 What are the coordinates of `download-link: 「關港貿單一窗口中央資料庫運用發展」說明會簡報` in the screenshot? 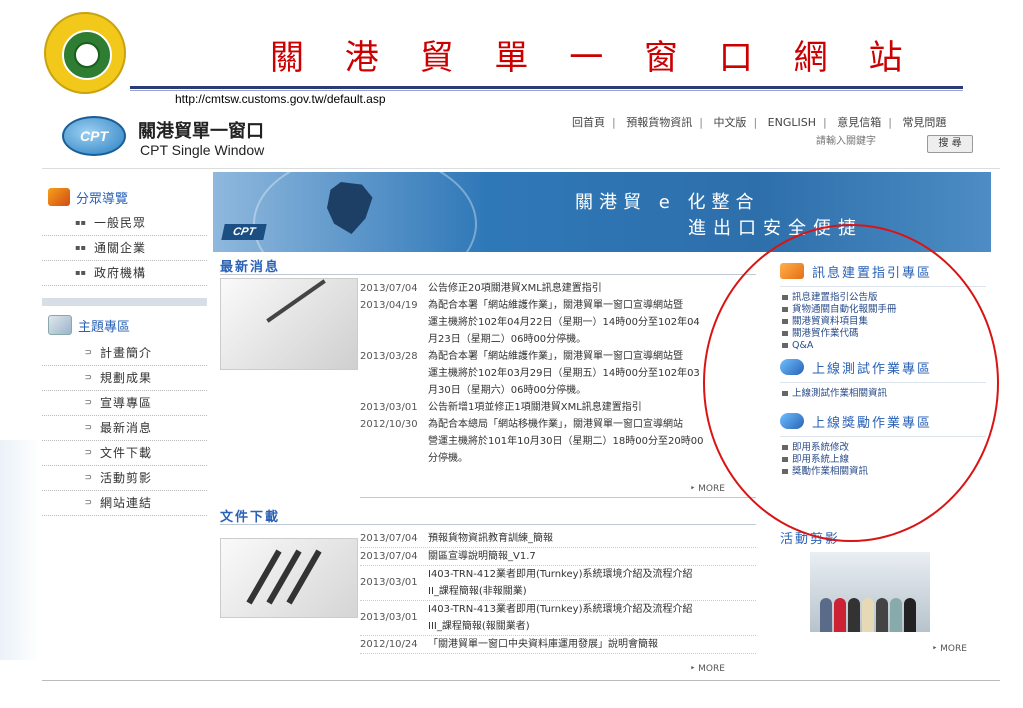 It's located at (592, 644).